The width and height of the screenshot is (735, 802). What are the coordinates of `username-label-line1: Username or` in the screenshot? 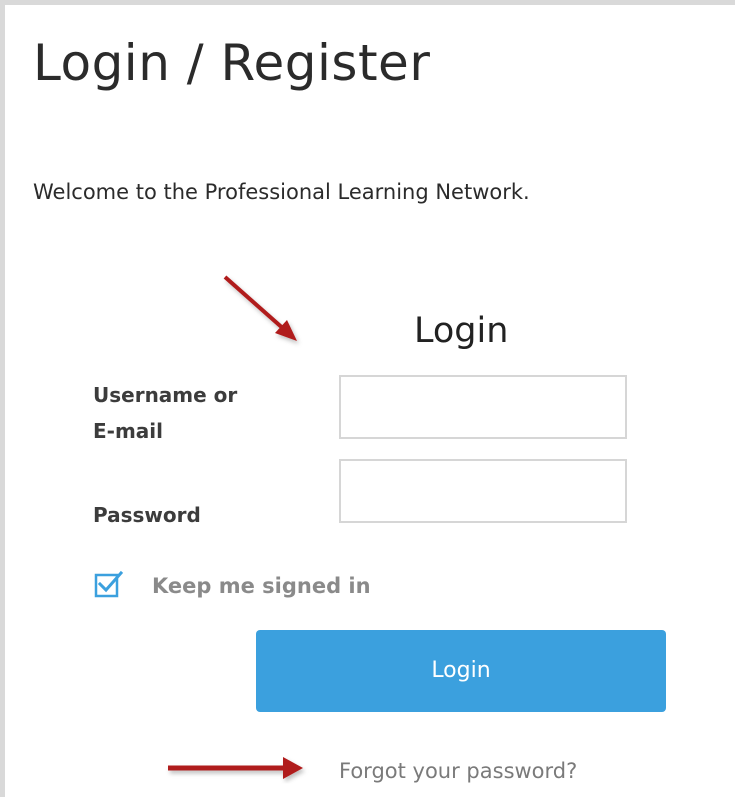 It's located at (165, 395).